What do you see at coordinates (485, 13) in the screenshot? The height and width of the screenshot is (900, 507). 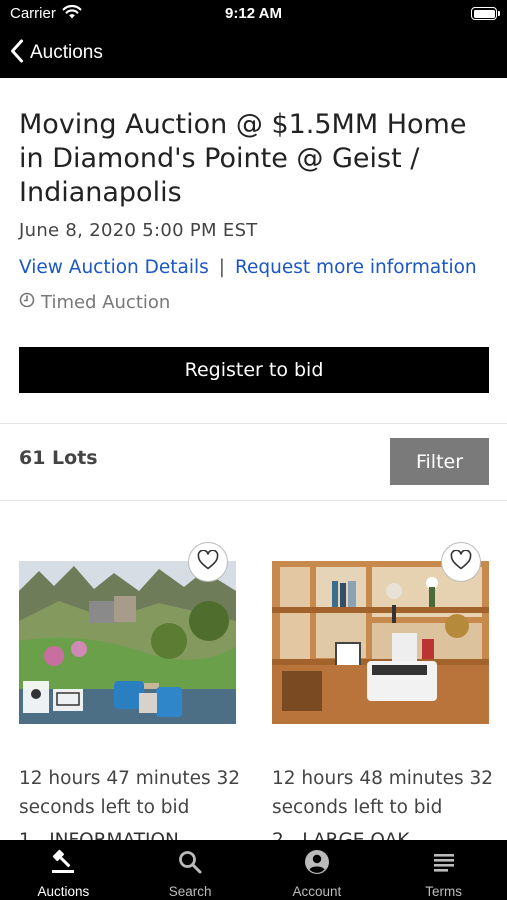 I see `battery-icon` at bounding box center [485, 13].